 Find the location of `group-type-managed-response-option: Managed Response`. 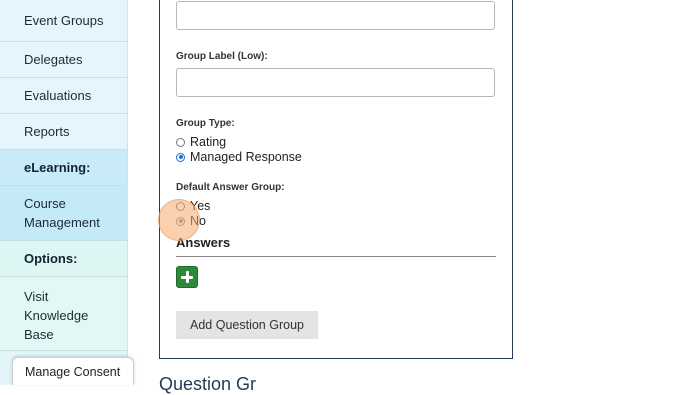

group-type-managed-response-option: Managed Response is located at coordinates (239, 157).